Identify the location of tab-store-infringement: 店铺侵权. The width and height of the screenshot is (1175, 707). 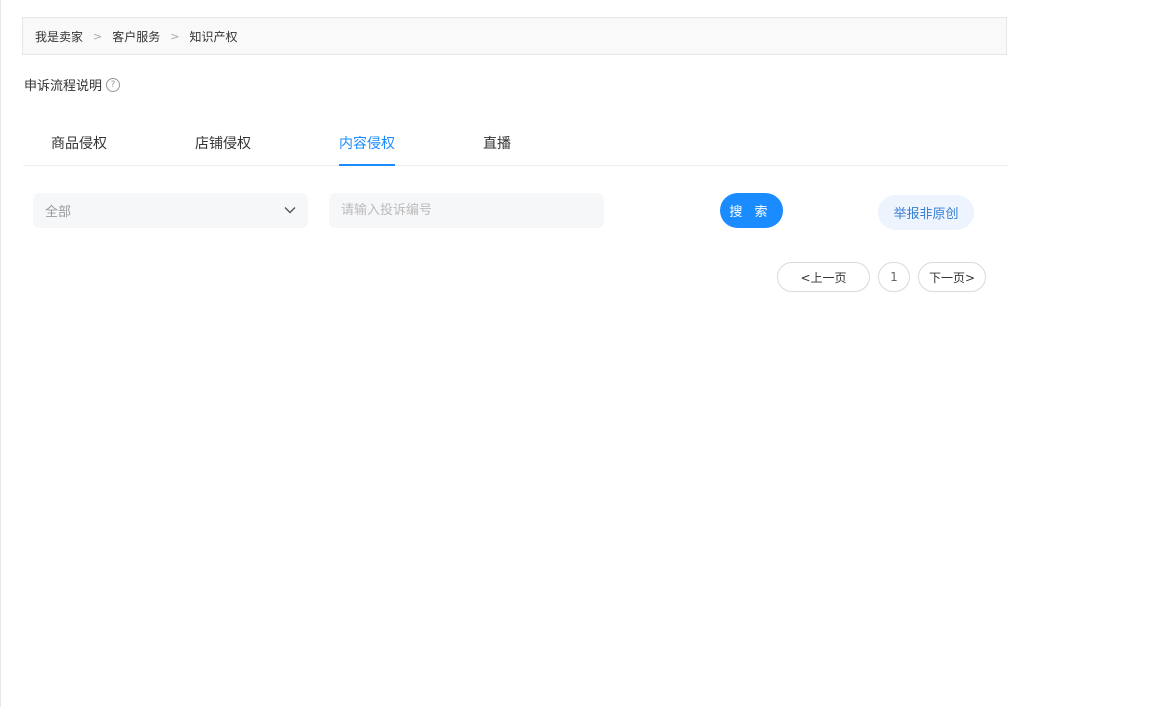
(239, 142).